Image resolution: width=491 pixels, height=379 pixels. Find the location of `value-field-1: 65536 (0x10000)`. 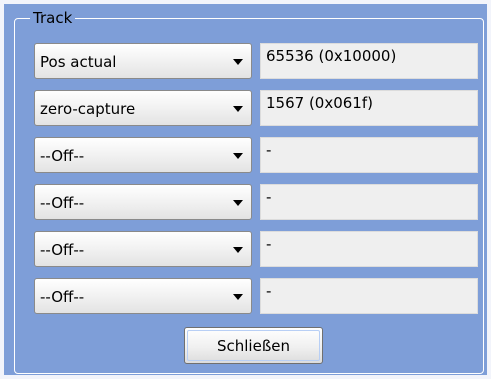

value-field-1: 65536 (0x10000) is located at coordinates (369, 61).